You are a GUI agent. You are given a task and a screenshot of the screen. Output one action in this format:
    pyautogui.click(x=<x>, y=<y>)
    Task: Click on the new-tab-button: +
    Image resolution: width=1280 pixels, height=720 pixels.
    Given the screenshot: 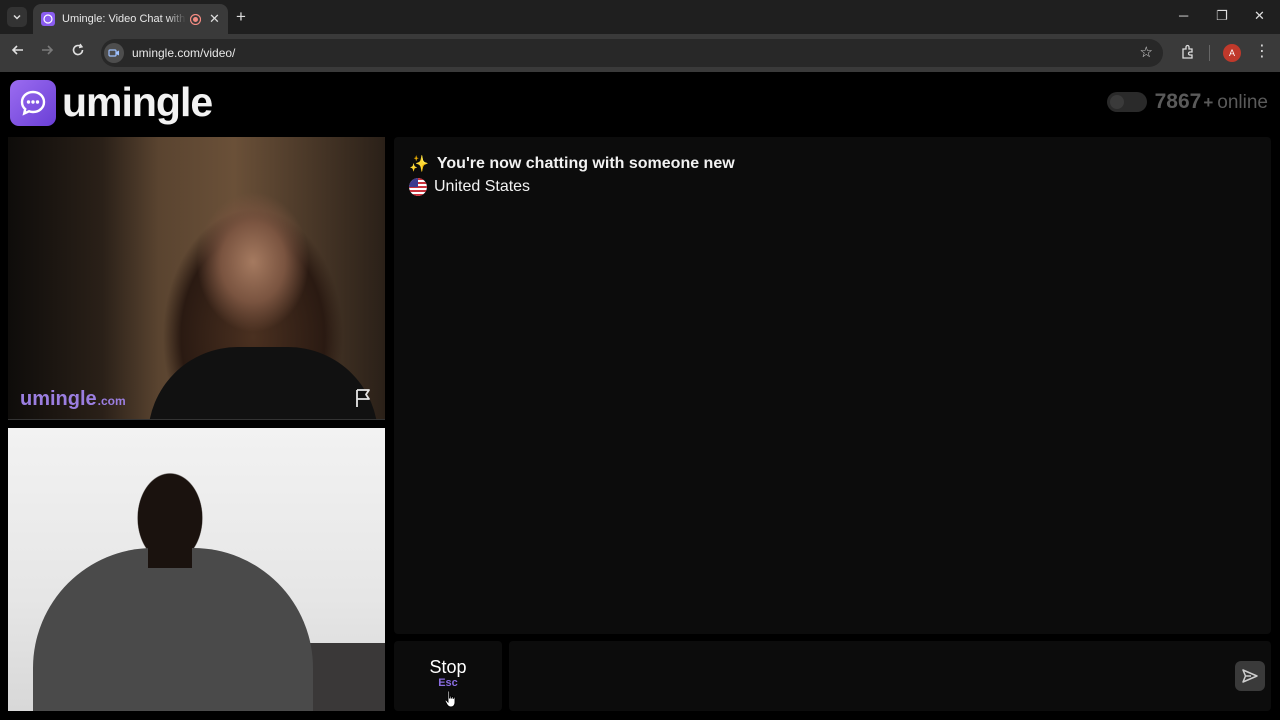 What is the action you would take?
    pyautogui.click(x=241, y=16)
    